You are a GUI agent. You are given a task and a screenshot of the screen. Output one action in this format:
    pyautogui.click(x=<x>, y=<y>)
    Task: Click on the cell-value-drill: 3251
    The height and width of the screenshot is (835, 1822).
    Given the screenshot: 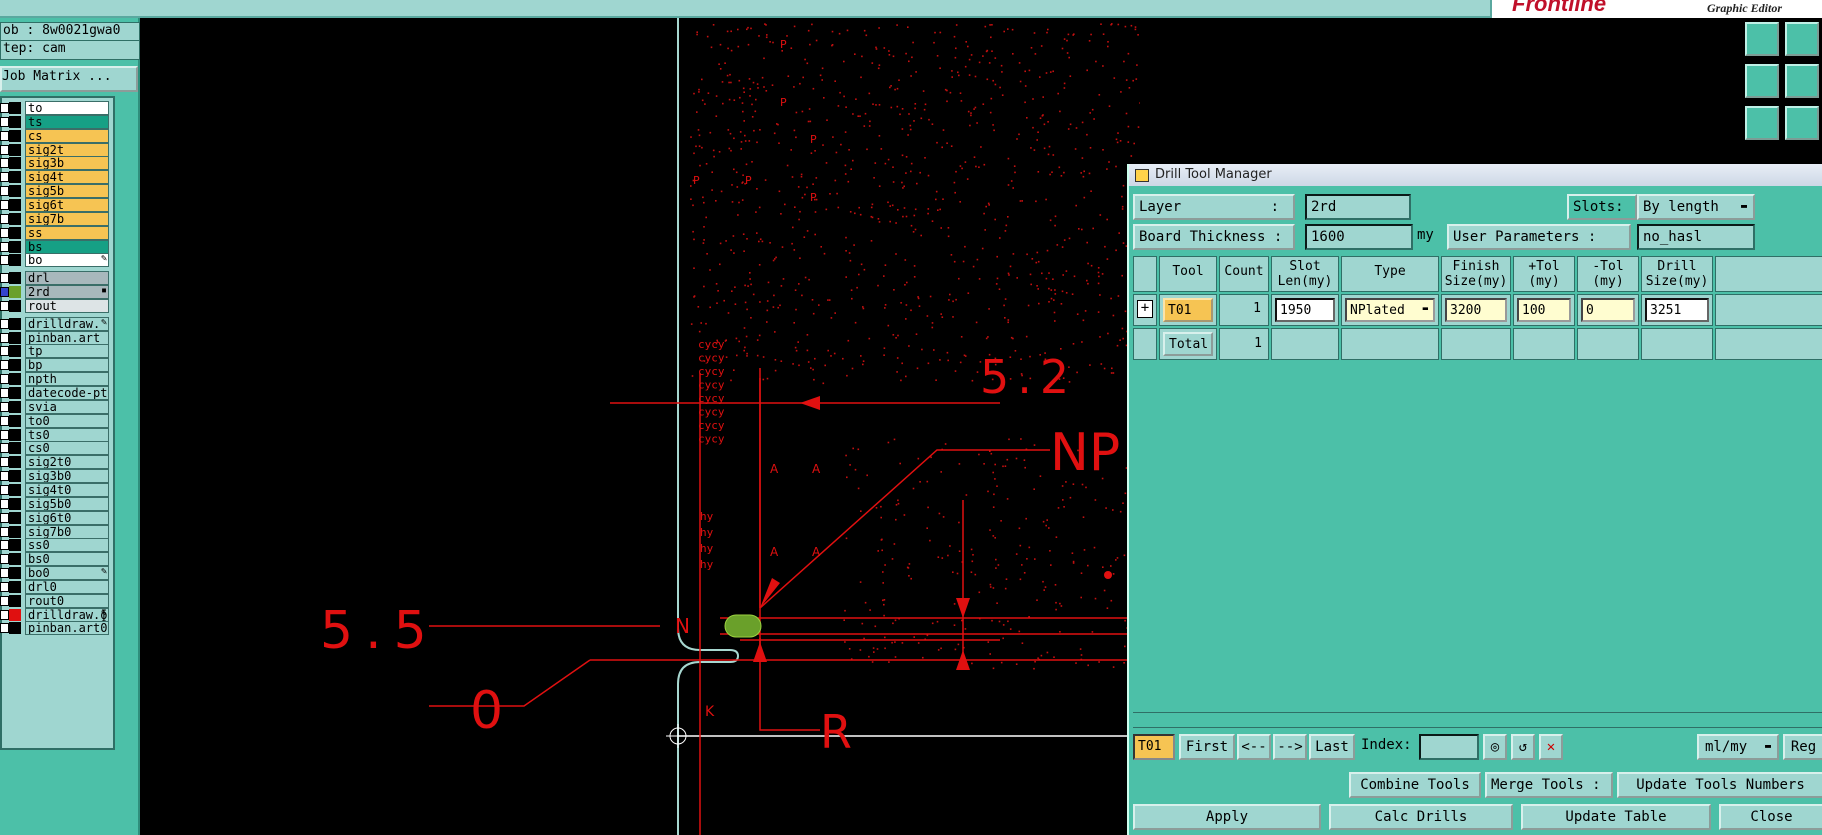 What is the action you would take?
    pyautogui.click(x=1677, y=310)
    